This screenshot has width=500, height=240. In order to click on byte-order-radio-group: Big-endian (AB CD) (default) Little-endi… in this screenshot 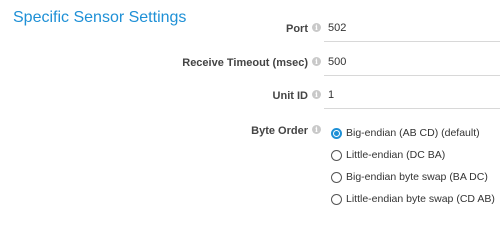, I will do `click(413, 166)`.